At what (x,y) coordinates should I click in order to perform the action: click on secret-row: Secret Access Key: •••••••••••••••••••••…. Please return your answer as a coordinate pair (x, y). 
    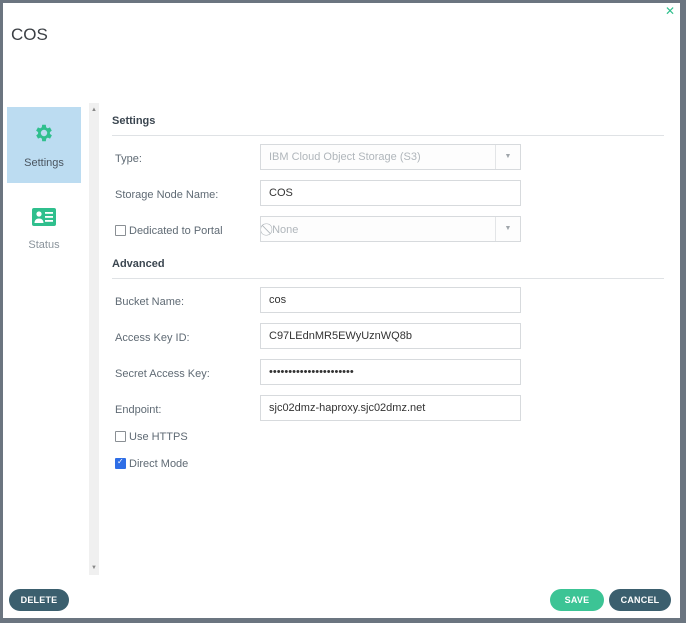
    Looking at the image, I should click on (388, 377).